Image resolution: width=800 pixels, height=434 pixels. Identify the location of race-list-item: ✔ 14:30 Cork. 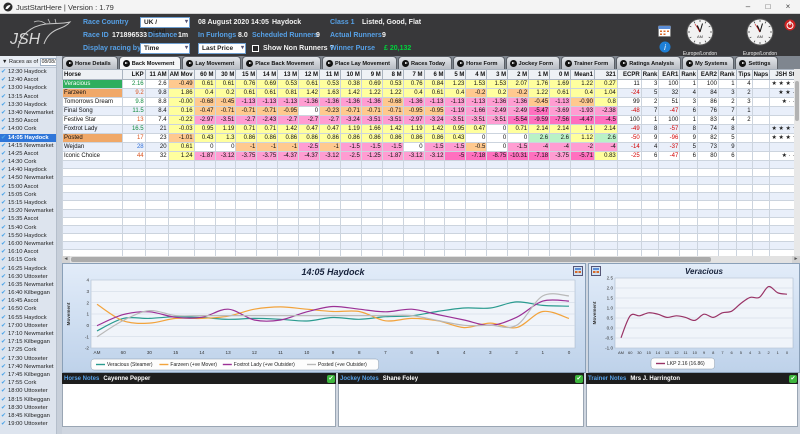
(28, 162).